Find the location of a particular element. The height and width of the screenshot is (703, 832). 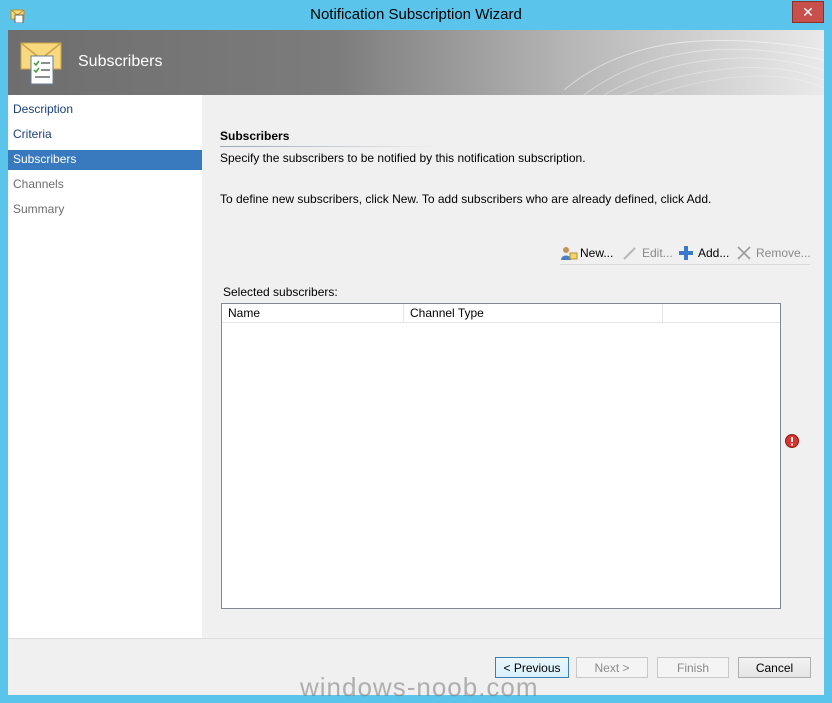

close-button: ✕ is located at coordinates (808, 12).